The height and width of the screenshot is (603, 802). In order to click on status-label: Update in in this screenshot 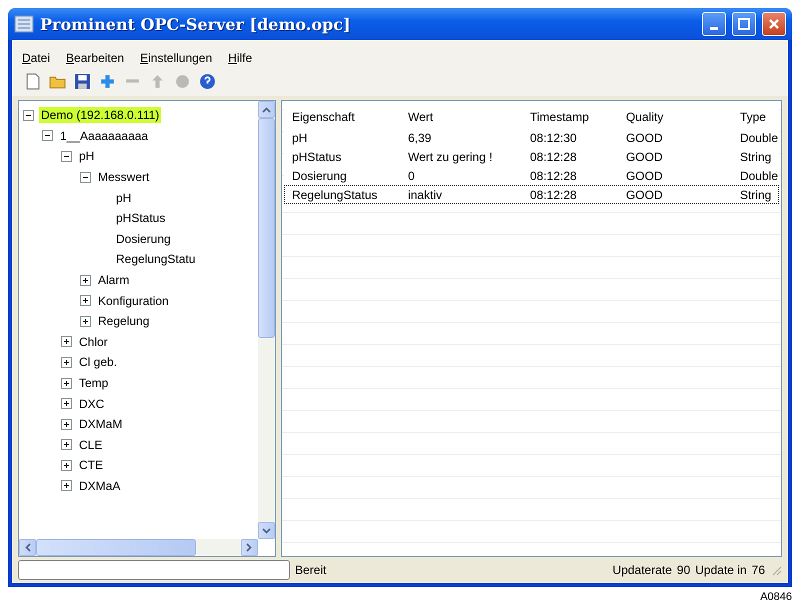, I will do `click(721, 570)`.